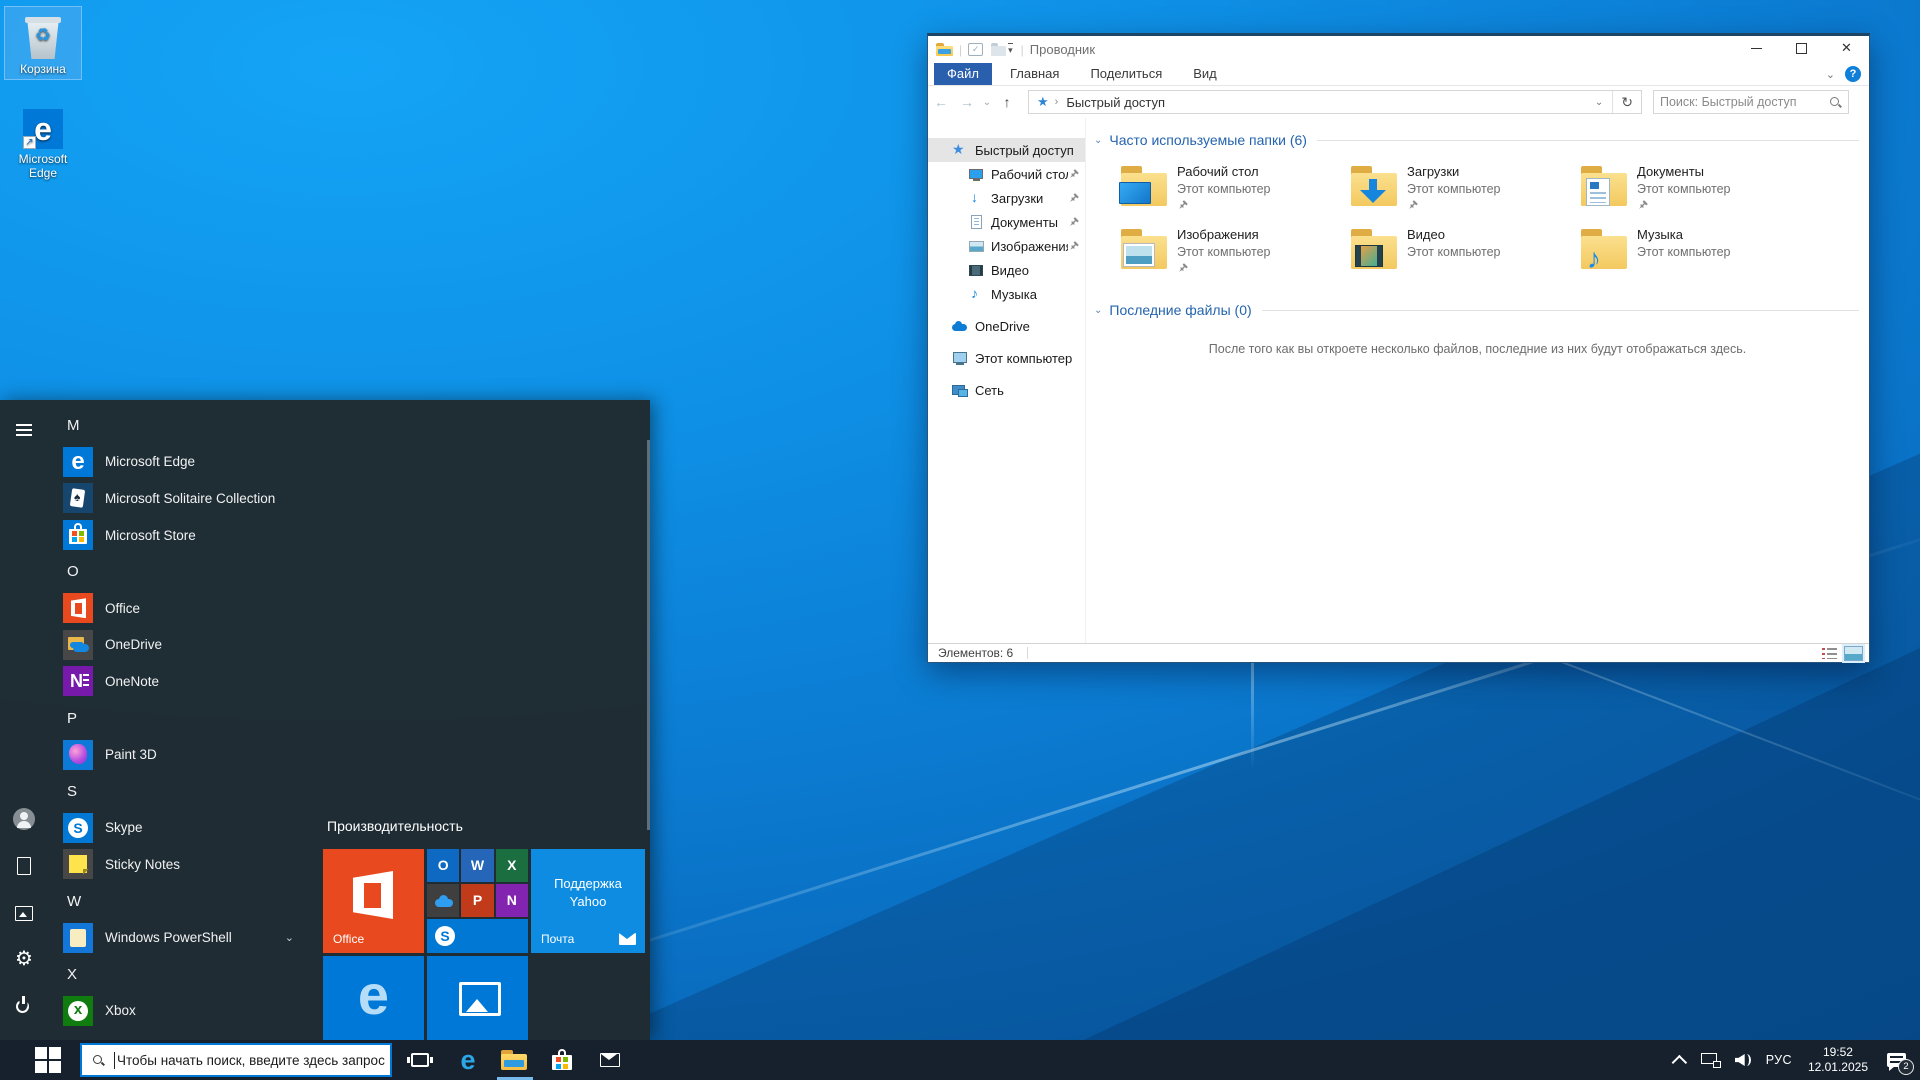 The width and height of the screenshot is (1920, 1080). I want to click on start-app-row: Microsoft Solitaire Collection ⌄, so click(179, 498).